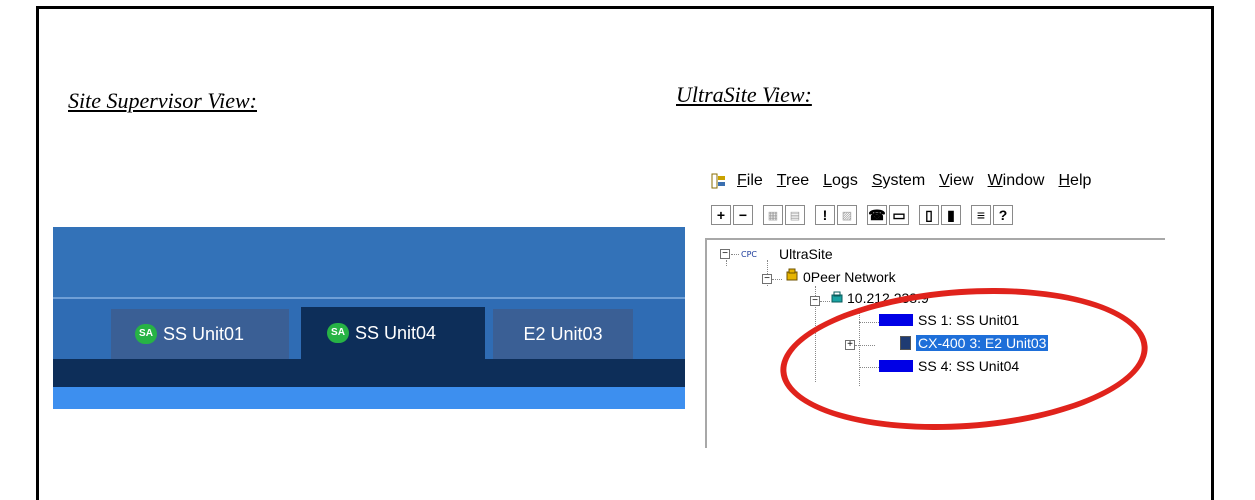  I want to click on chart-icon: ▨, so click(847, 215).